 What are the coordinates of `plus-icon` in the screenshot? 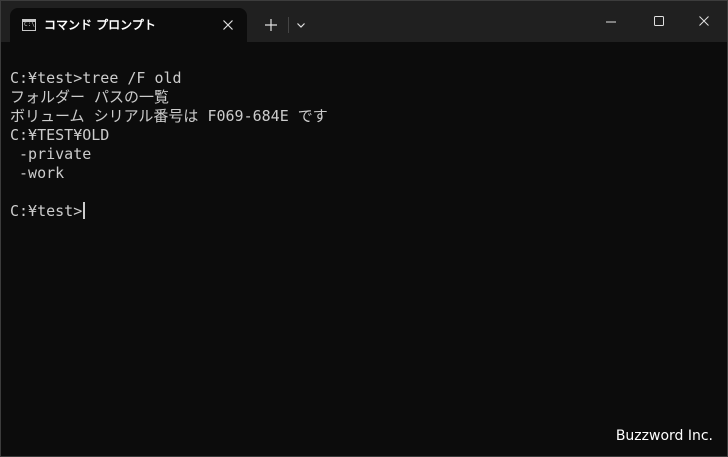 It's located at (271, 25).